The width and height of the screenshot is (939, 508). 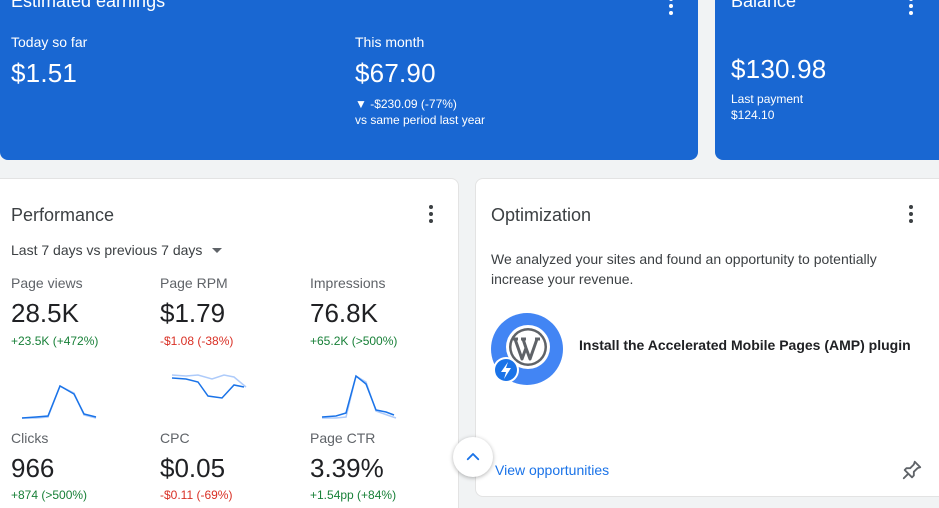 I want to click on month-label: This month, so click(x=390, y=42).